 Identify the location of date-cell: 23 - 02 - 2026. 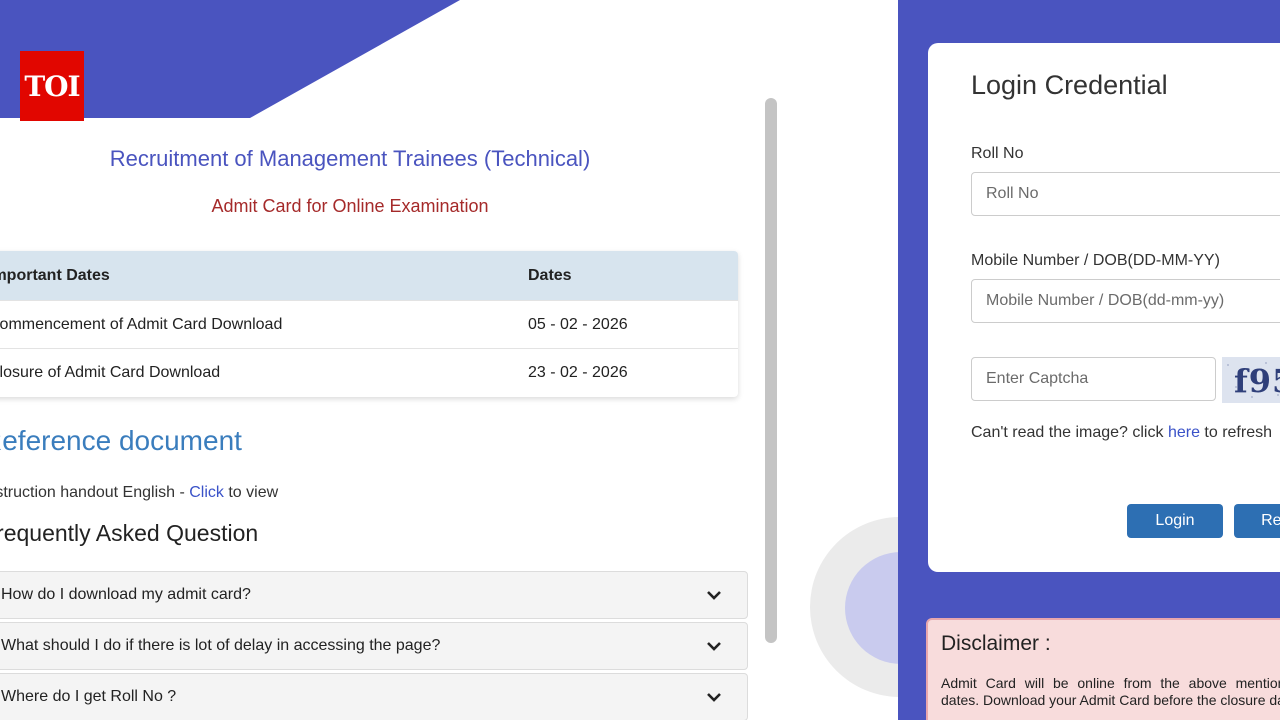
(578, 372).